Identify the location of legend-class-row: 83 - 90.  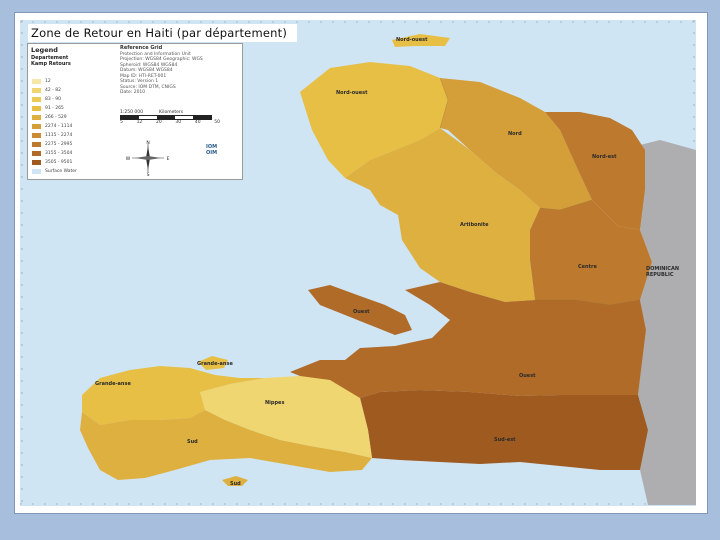
(54, 99).